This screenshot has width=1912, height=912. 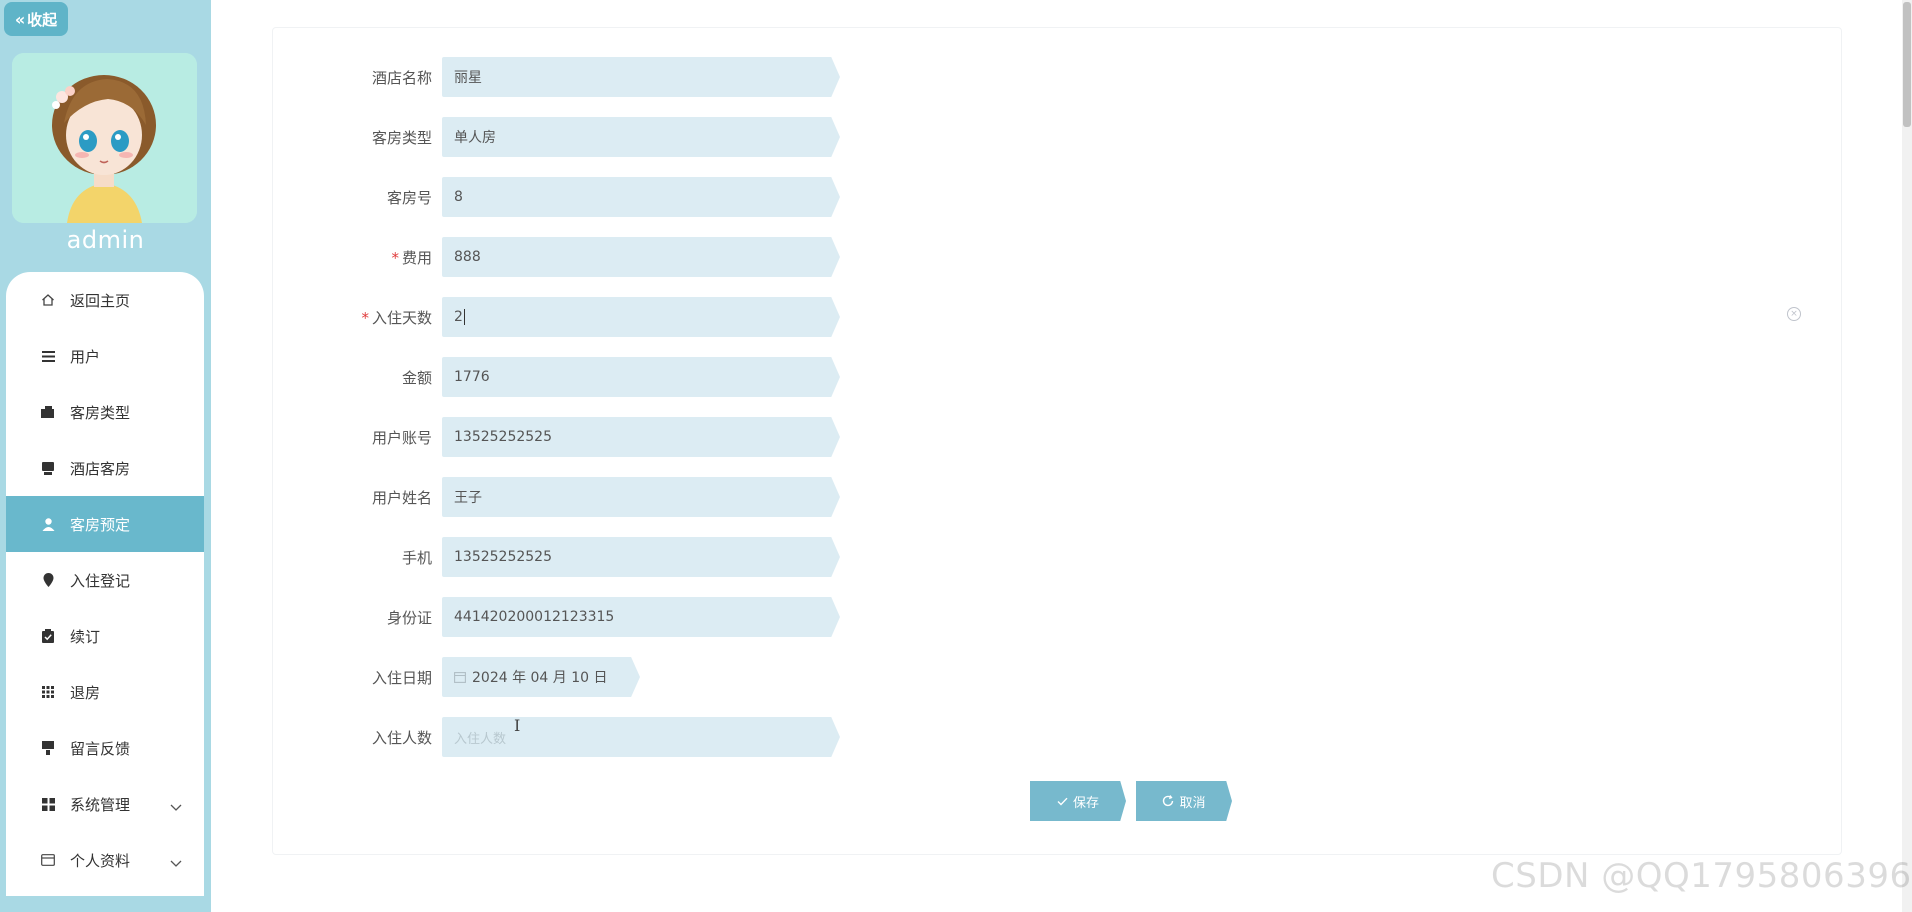 I want to click on collapse-button: « 收起, so click(x=36, y=19).